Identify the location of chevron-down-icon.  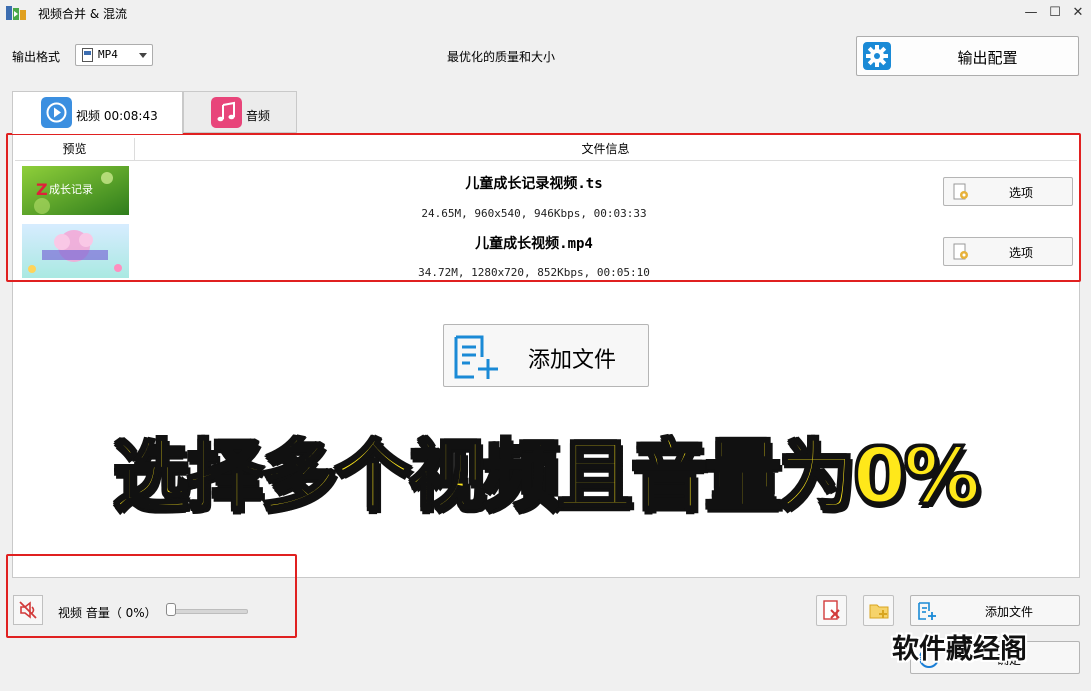
(143, 55).